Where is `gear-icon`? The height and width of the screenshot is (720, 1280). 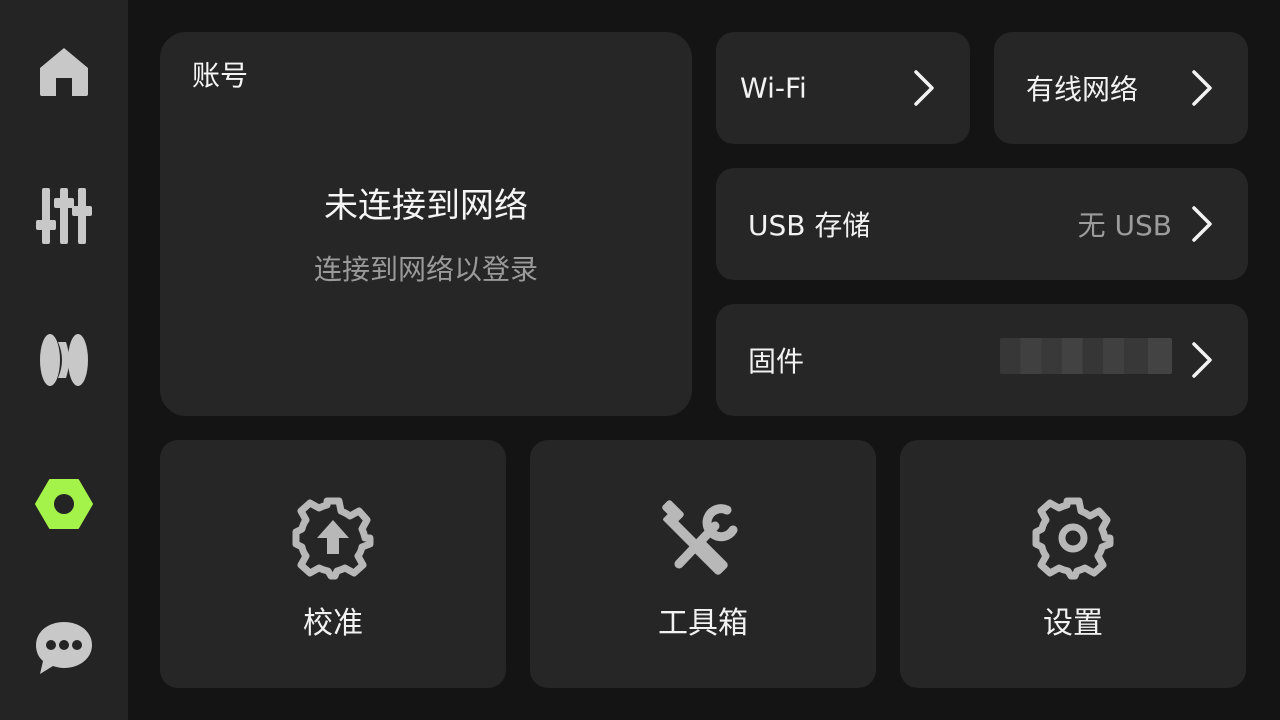
gear-icon is located at coordinates (1073, 538).